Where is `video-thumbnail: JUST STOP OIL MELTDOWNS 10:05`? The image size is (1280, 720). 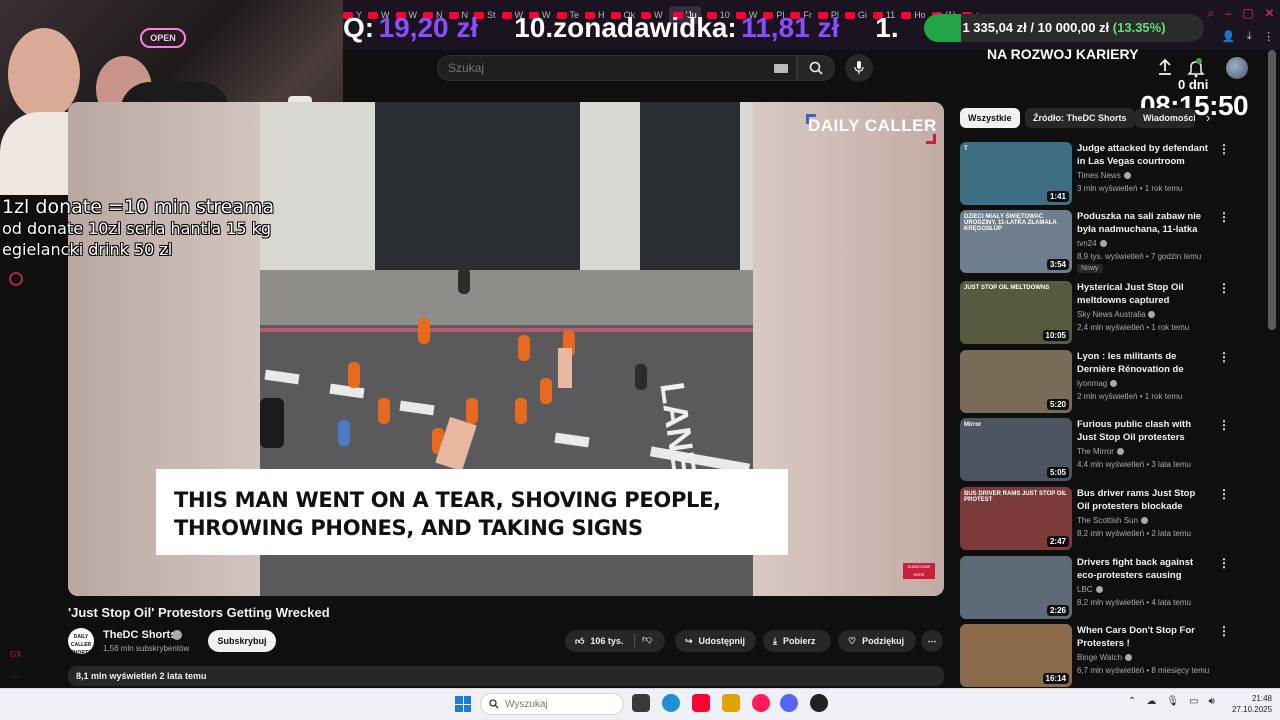 video-thumbnail: JUST STOP OIL MELTDOWNS 10:05 is located at coordinates (1016, 312).